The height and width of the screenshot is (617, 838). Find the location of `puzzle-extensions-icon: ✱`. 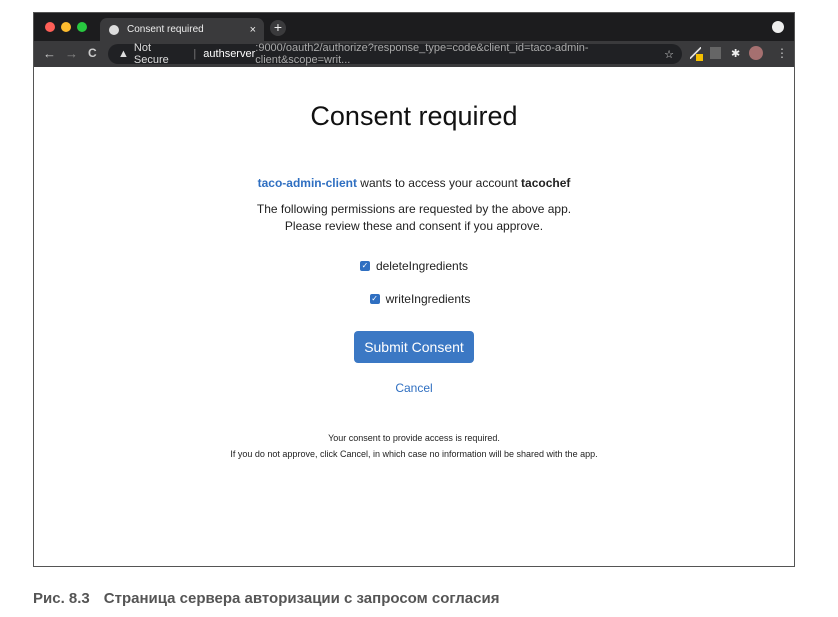

puzzle-extensions-icon: ✱ is located at coordinates (736, 53).